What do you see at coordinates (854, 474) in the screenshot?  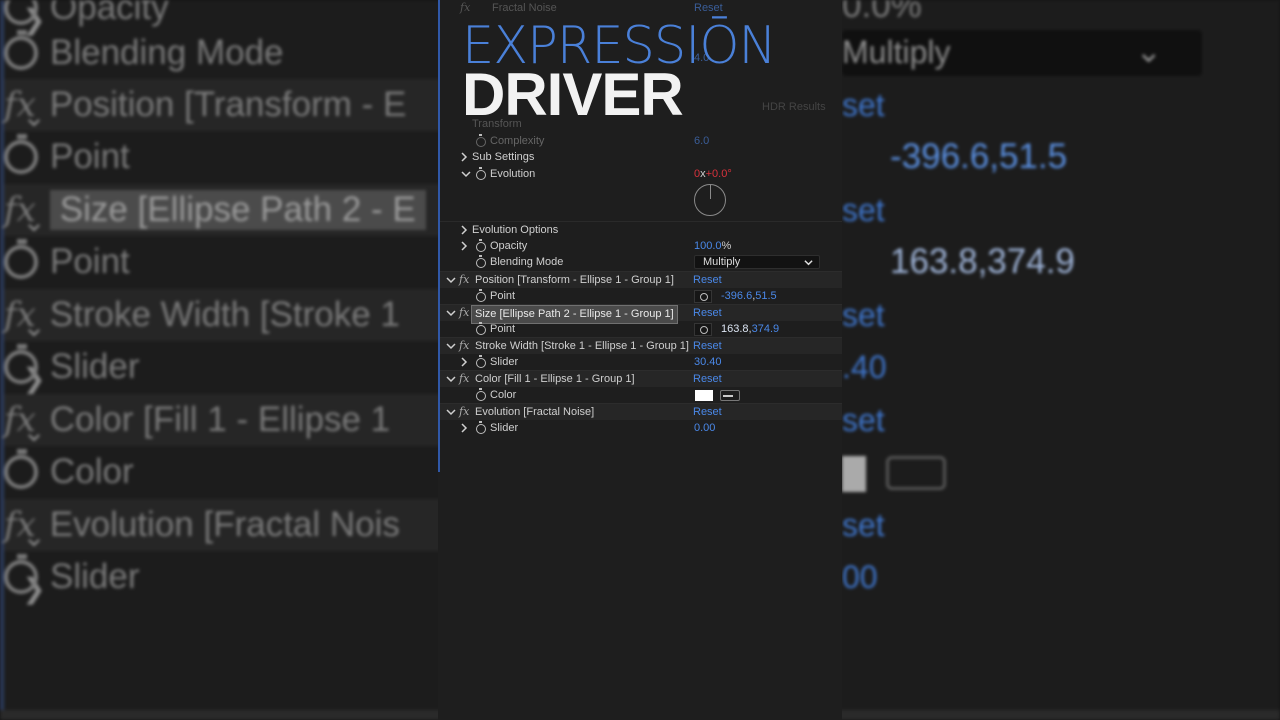 I see `bg-color-swatch` at bounding box center [854, 474].